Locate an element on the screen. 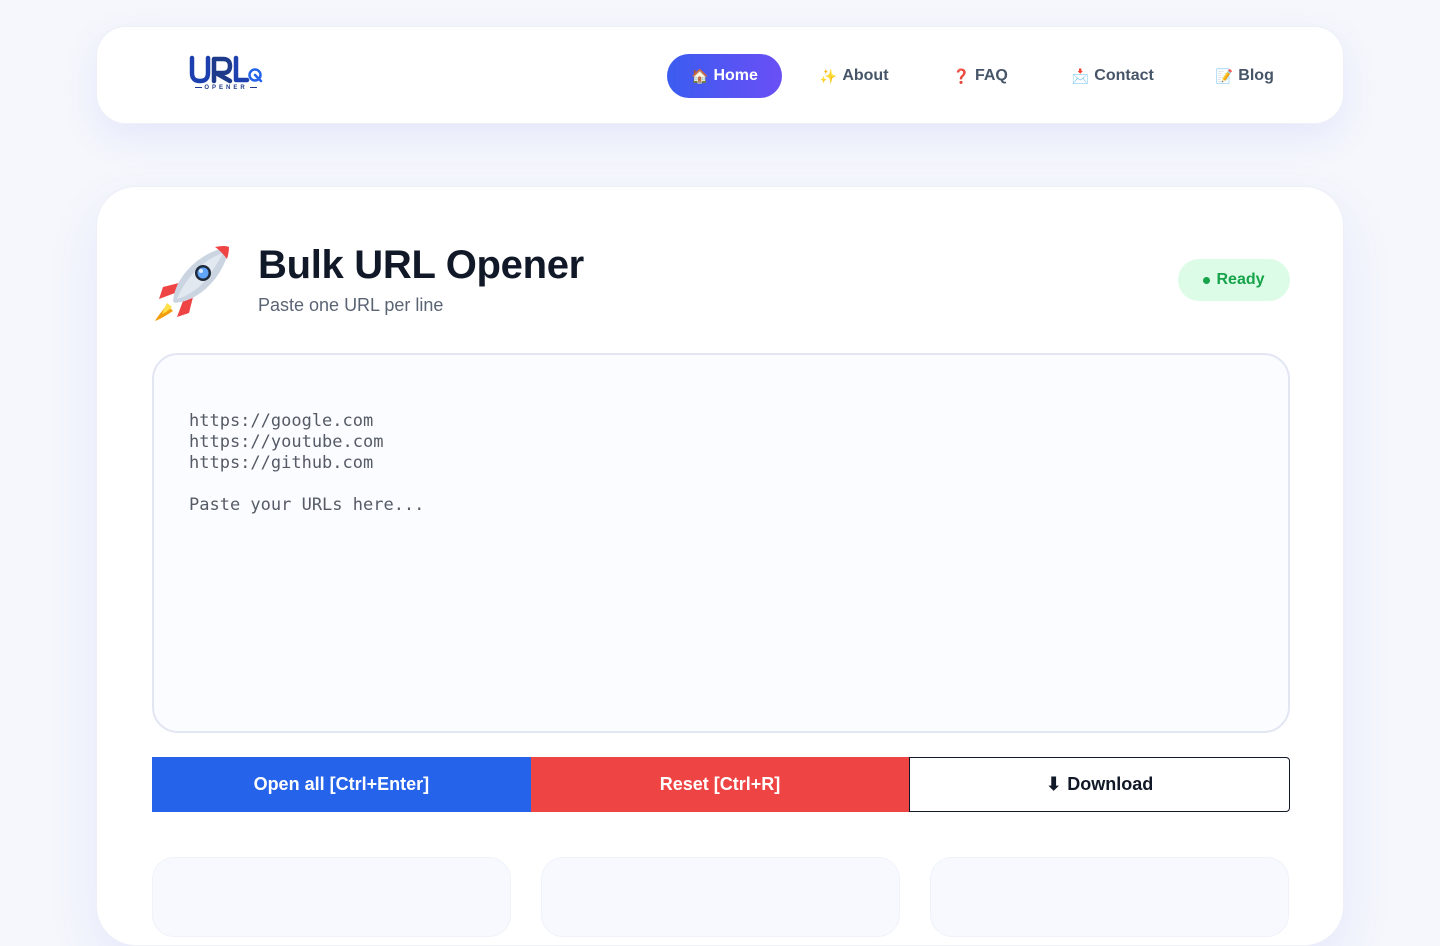 The image size is (1440, 946). nav-link-contact: 📩 Contact is located at coordinates (1113, 76).